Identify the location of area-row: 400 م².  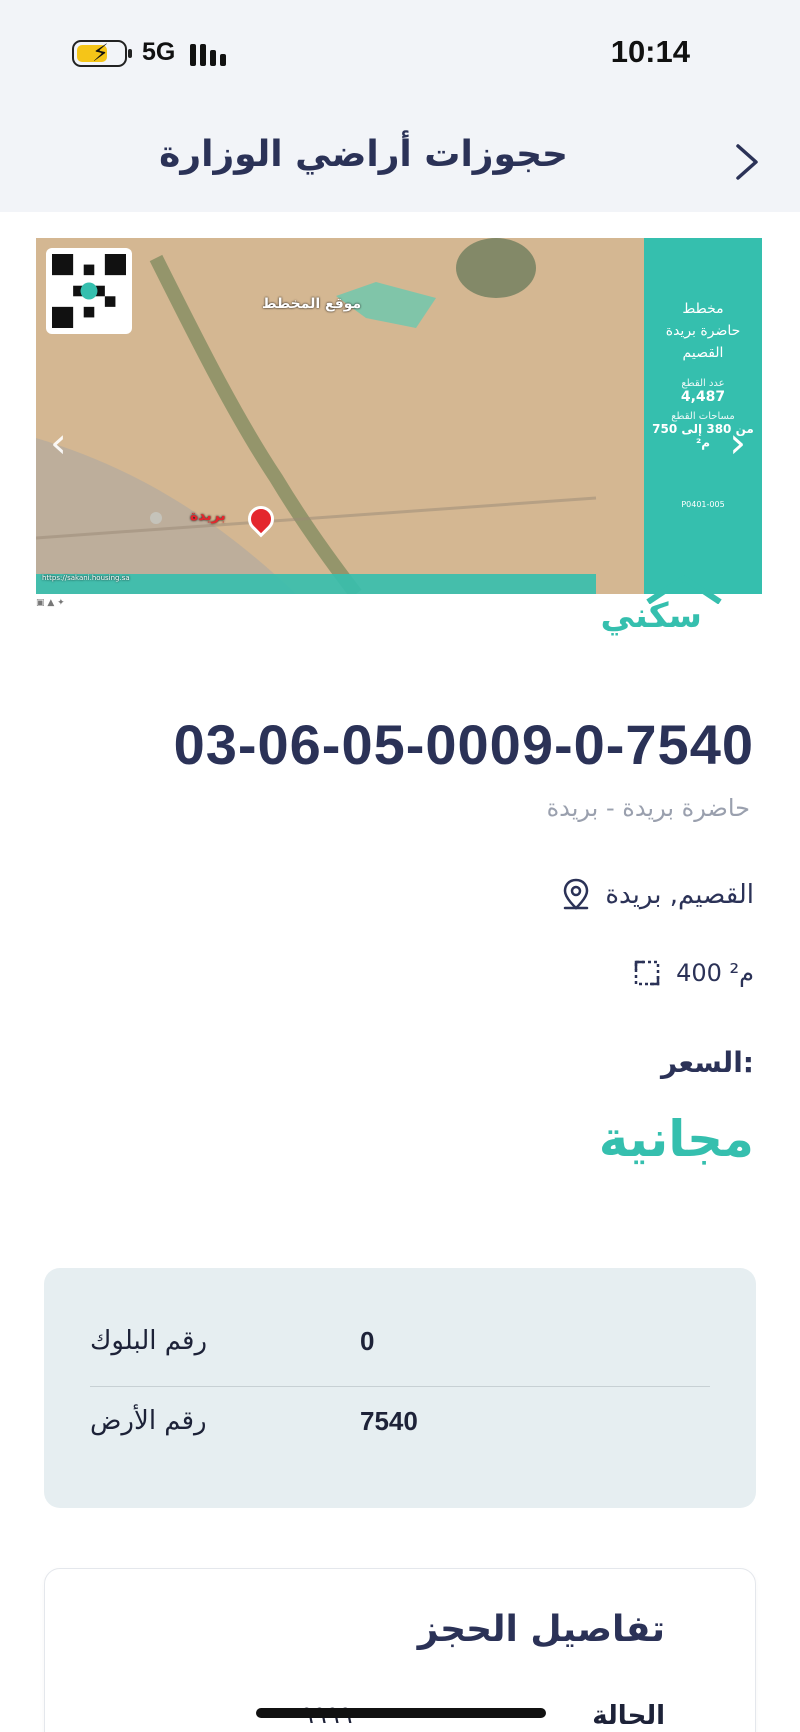
(693, 973).